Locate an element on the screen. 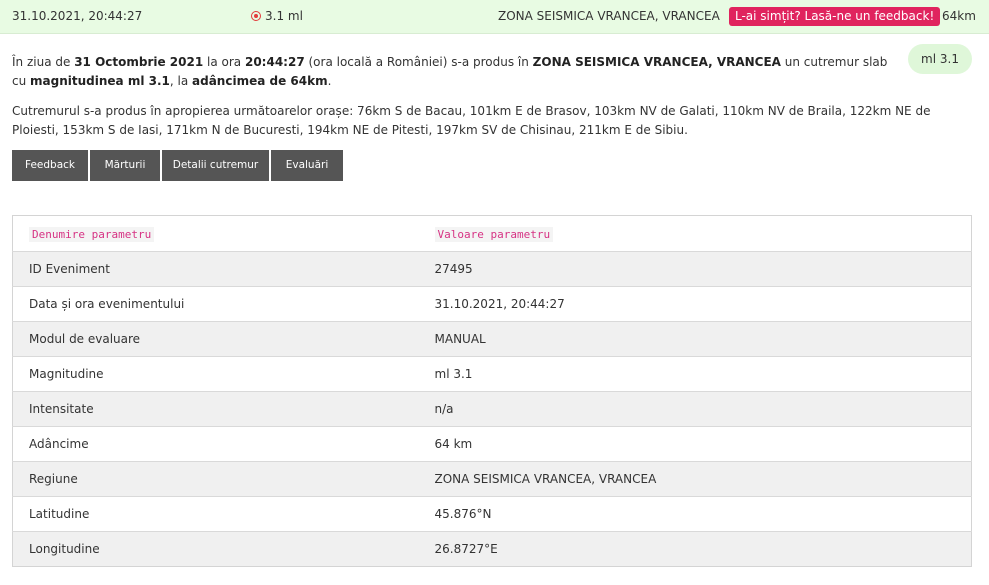 The width and height of the screenshot is (989, 585). event-datetime: 31.10.2021, 20:44:27 is located at coordinates (77, 16).